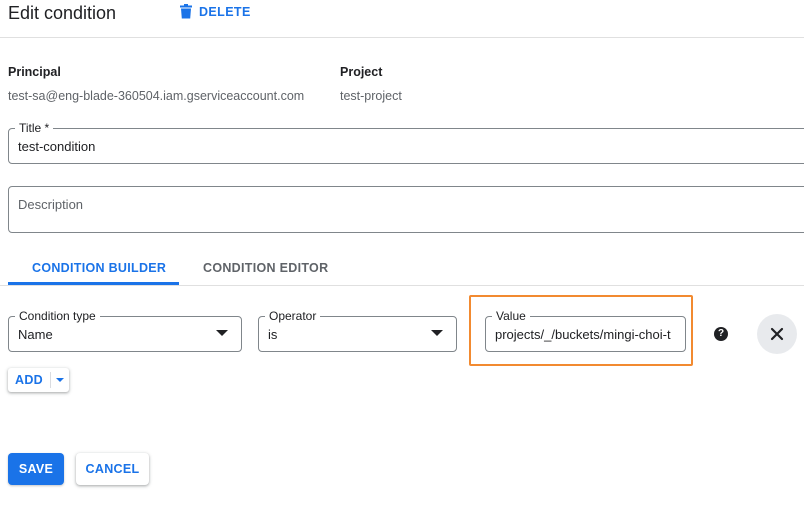  I want to click on value-label: Value, so click(511, 316).